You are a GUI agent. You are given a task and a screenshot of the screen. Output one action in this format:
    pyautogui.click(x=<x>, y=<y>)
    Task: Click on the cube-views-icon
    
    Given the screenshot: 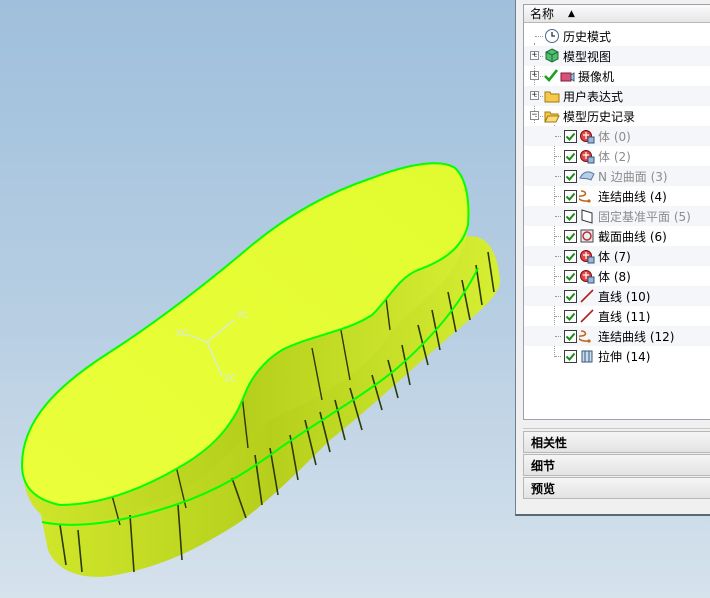 What is the action you would take?
    pyautogui.click(x=552, y=56)
    